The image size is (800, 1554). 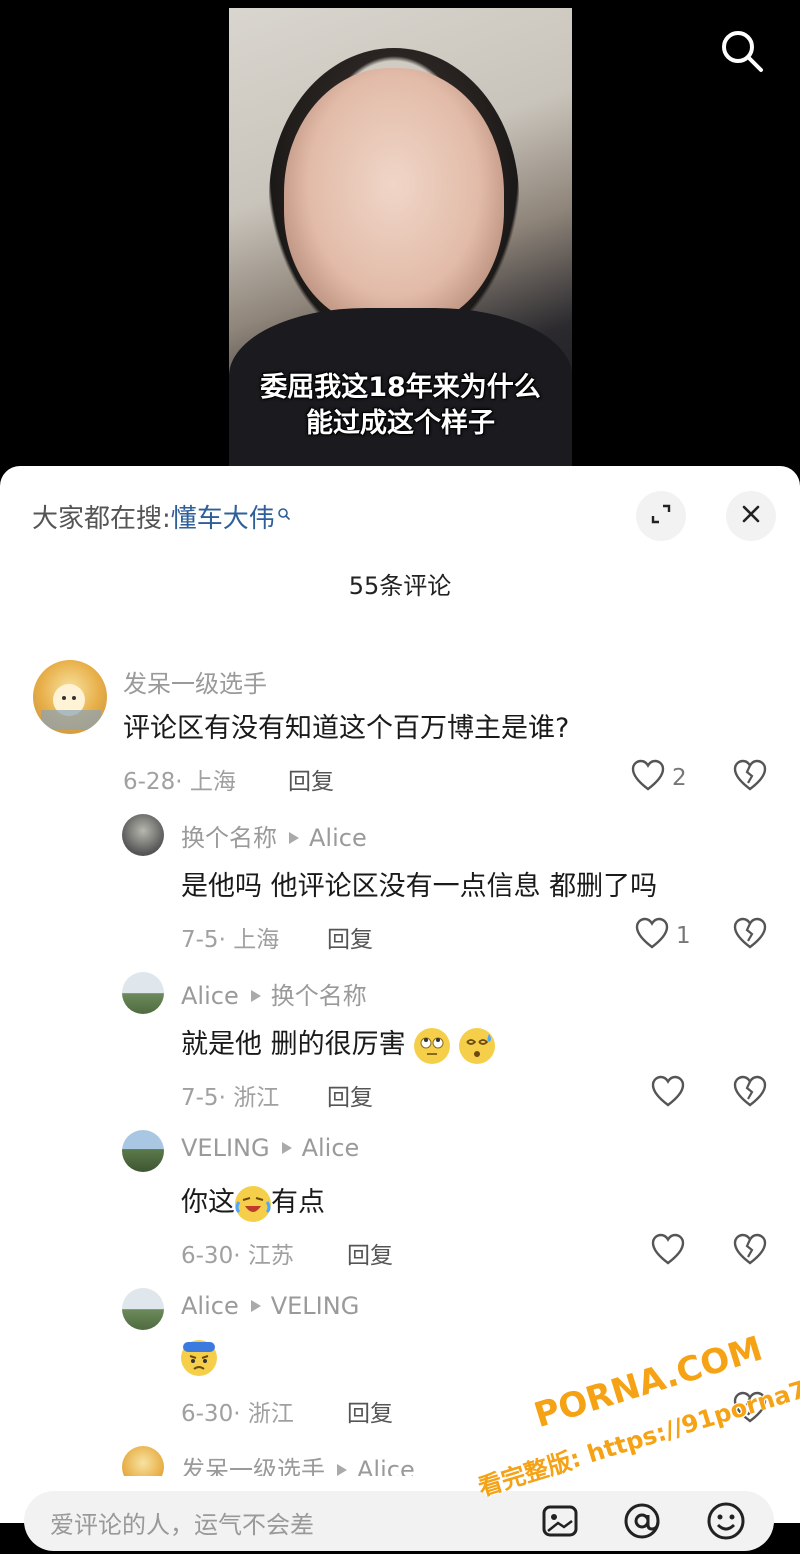 What do you see at coordinates (253, 1203) in the screenshot?
I see `crying-laughing-emoji-icon` at bounding box center [253, 1203].